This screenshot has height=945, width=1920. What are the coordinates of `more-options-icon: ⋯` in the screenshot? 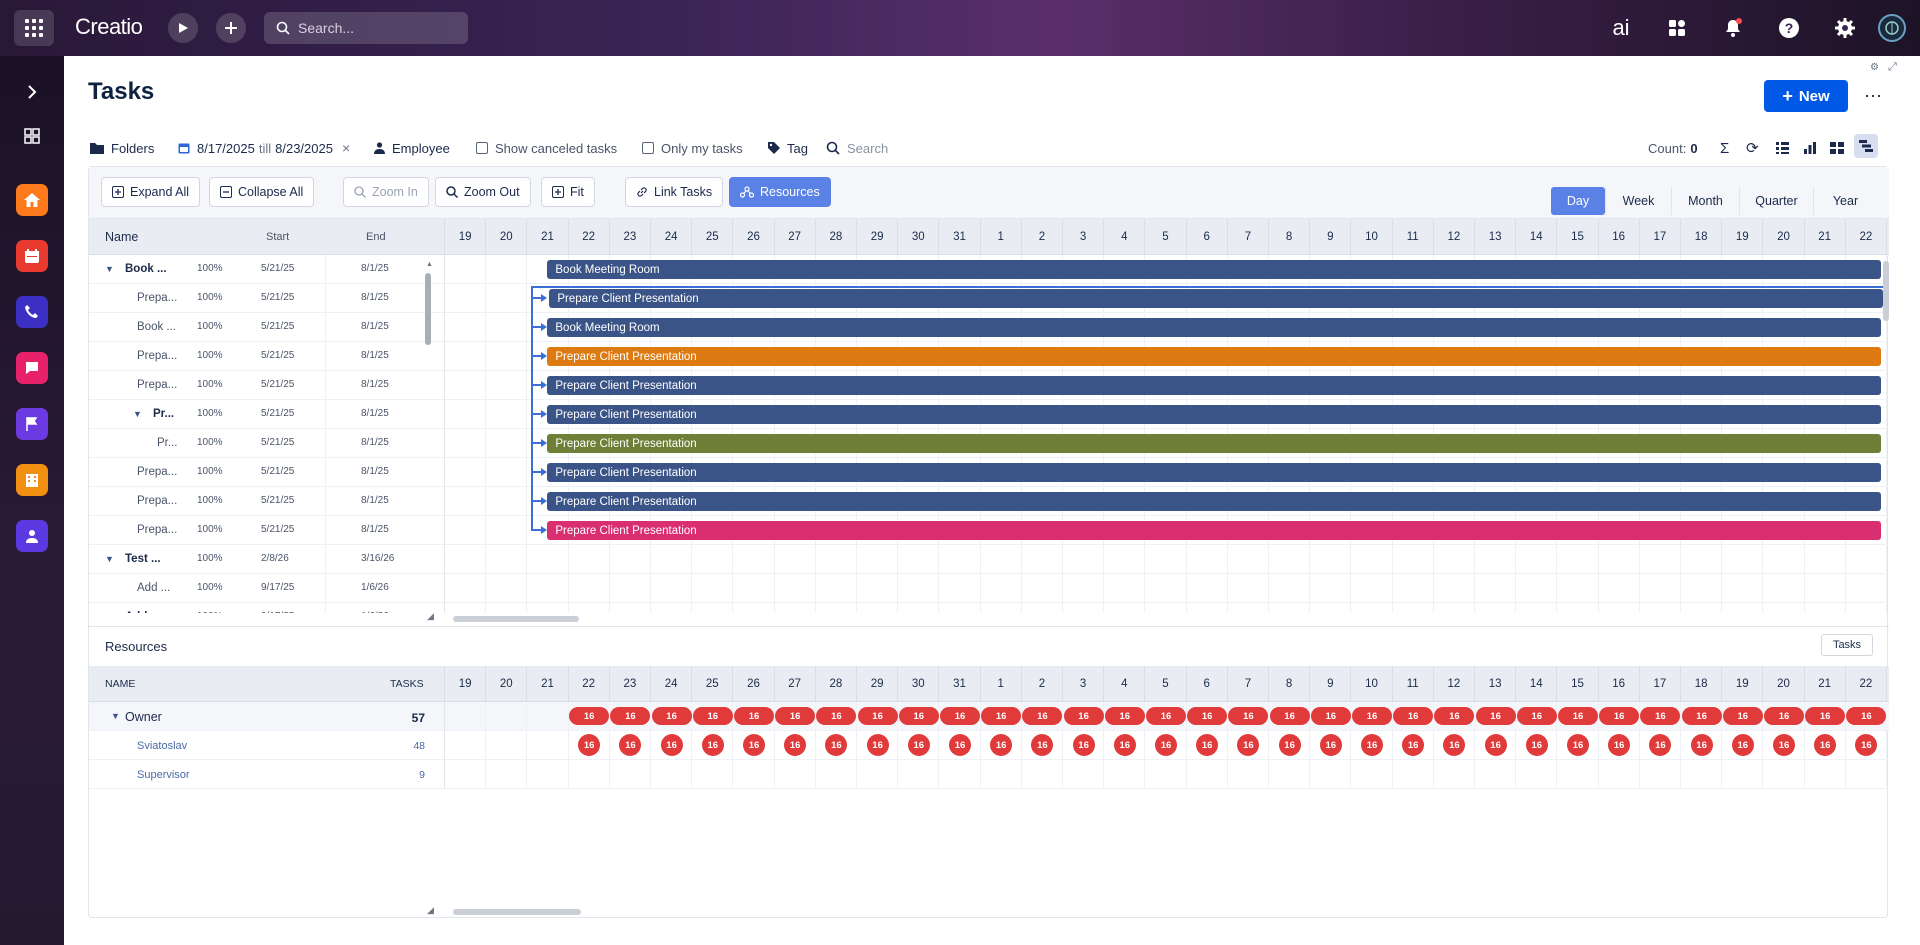 It's located at (1873, 96).